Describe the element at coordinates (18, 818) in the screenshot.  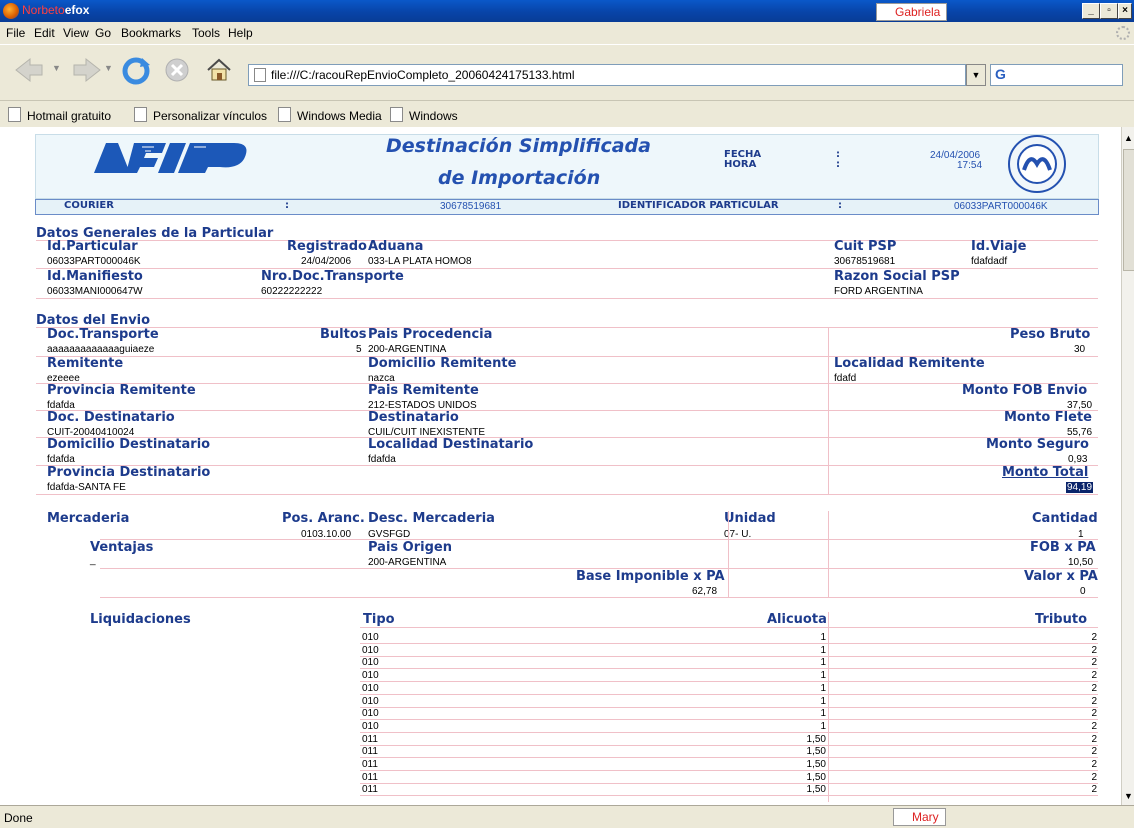
I see `status-text: Done` at that location.